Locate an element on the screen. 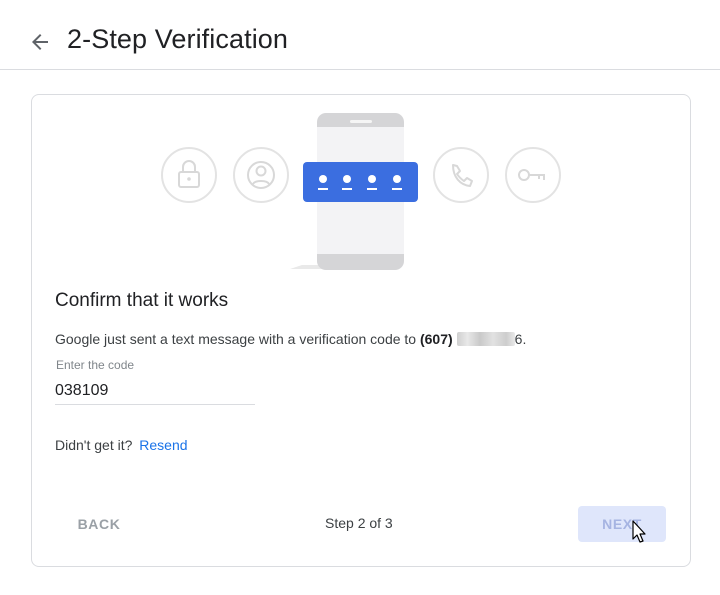 The image size is (720, 595). key-icon is located at coordinates (533, 175).